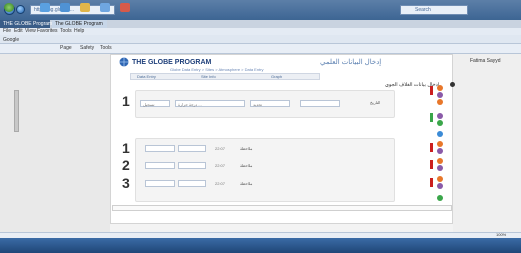  I want to click on field-d, so click(320, 103).